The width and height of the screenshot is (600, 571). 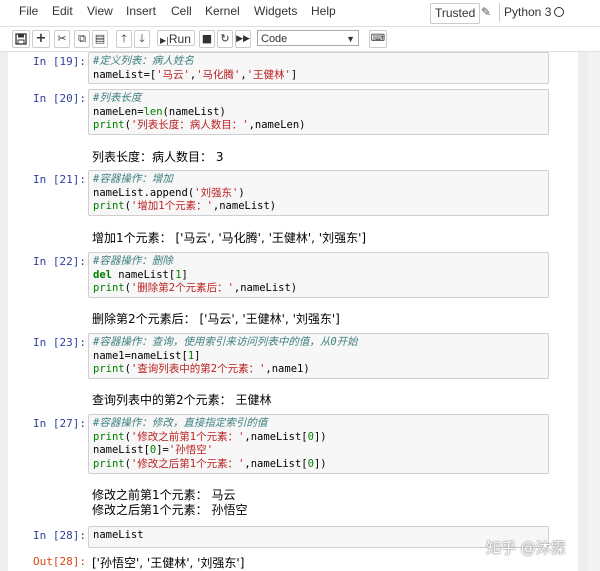 I want to click on code-line: nameList, so click(x=318, y=536).